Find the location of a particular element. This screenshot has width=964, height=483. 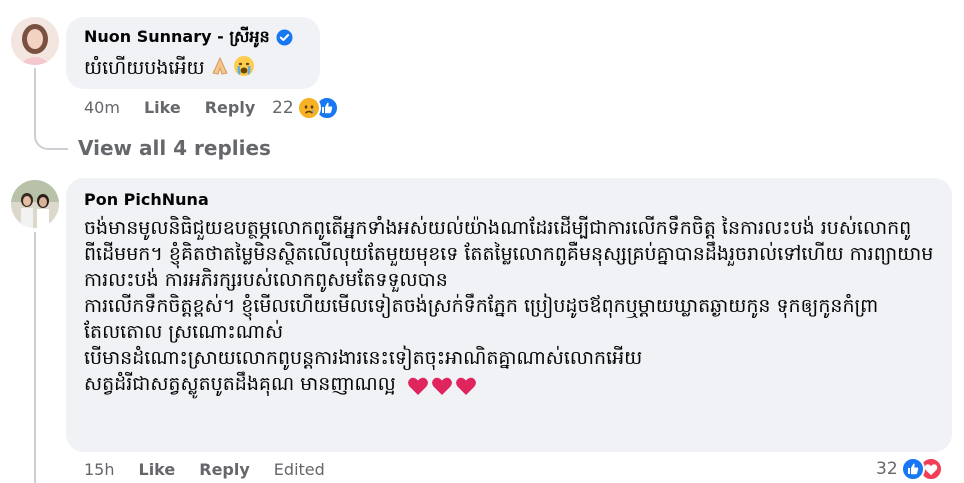

edited-label: Edited is located at coordinates (299, 469).